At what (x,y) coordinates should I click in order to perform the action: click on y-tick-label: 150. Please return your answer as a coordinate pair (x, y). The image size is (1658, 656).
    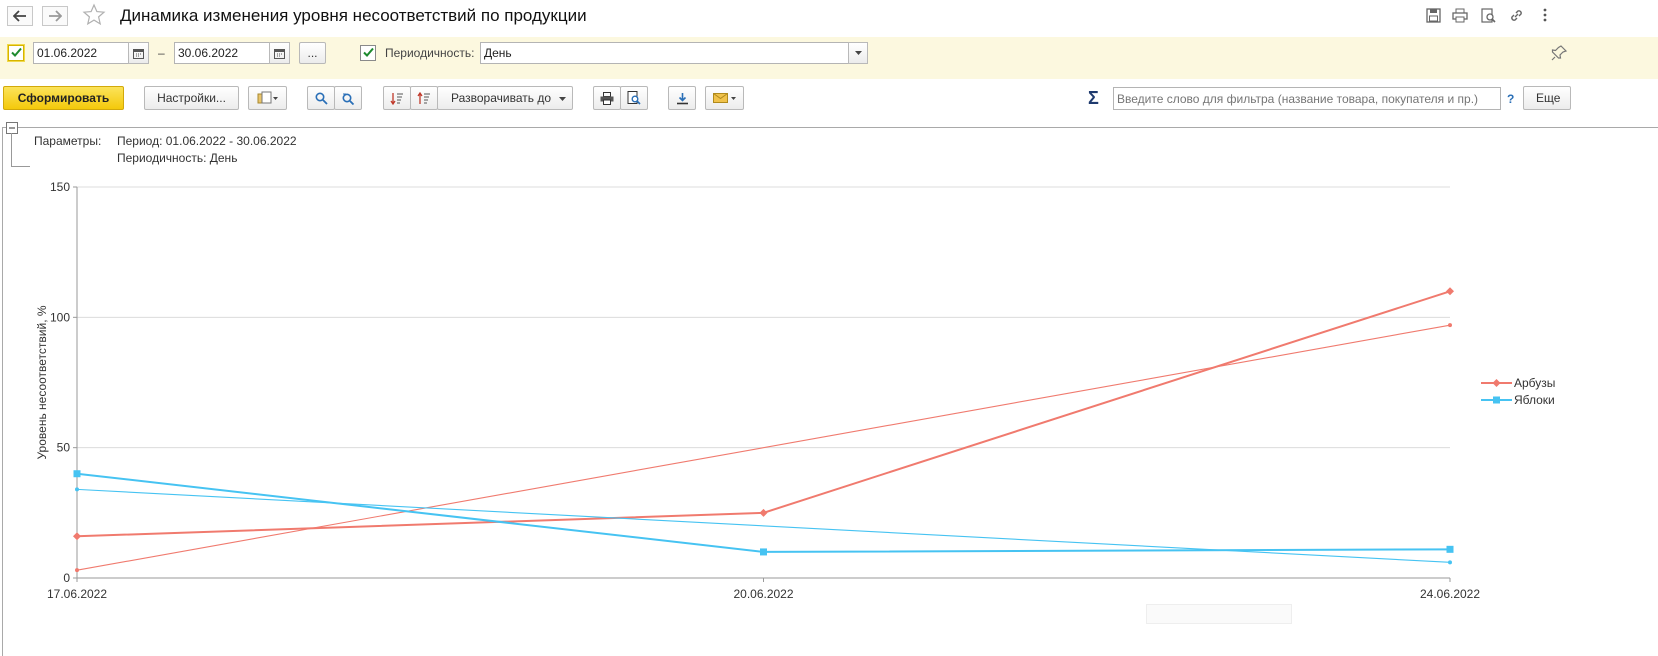
    Looking at the image, I should click on (60, 187).